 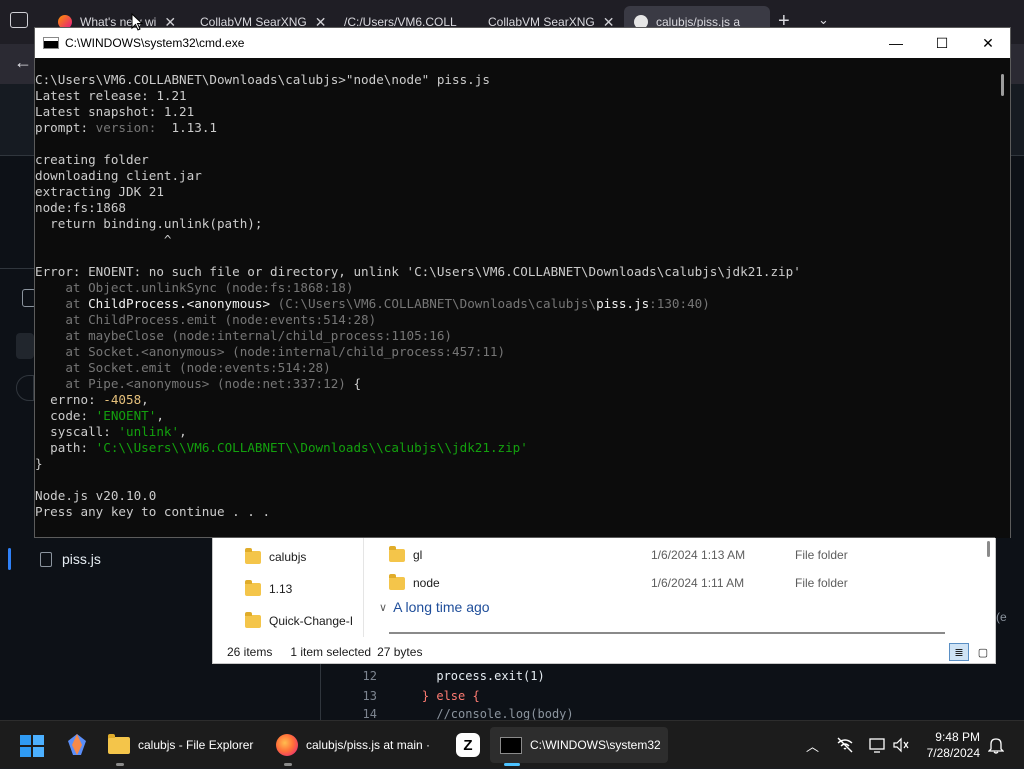 I want to click on file-name: node, so click(x=426, y=583).